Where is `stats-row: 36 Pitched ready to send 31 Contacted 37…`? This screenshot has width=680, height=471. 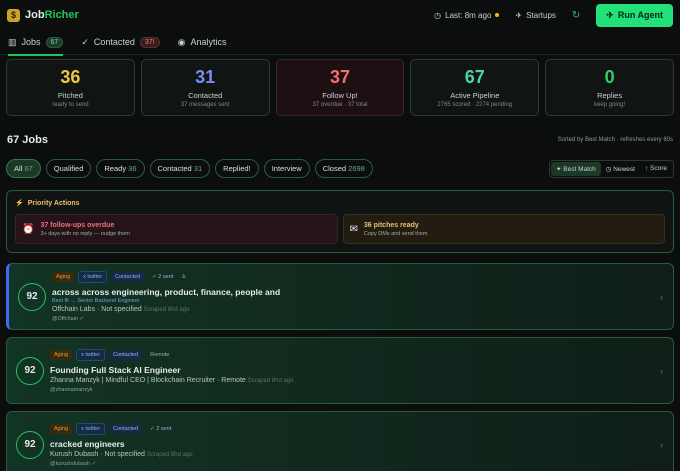 stats-row: 36 Pitched ready to send 31 Contacted 37… is located at coordinates (340, 87).